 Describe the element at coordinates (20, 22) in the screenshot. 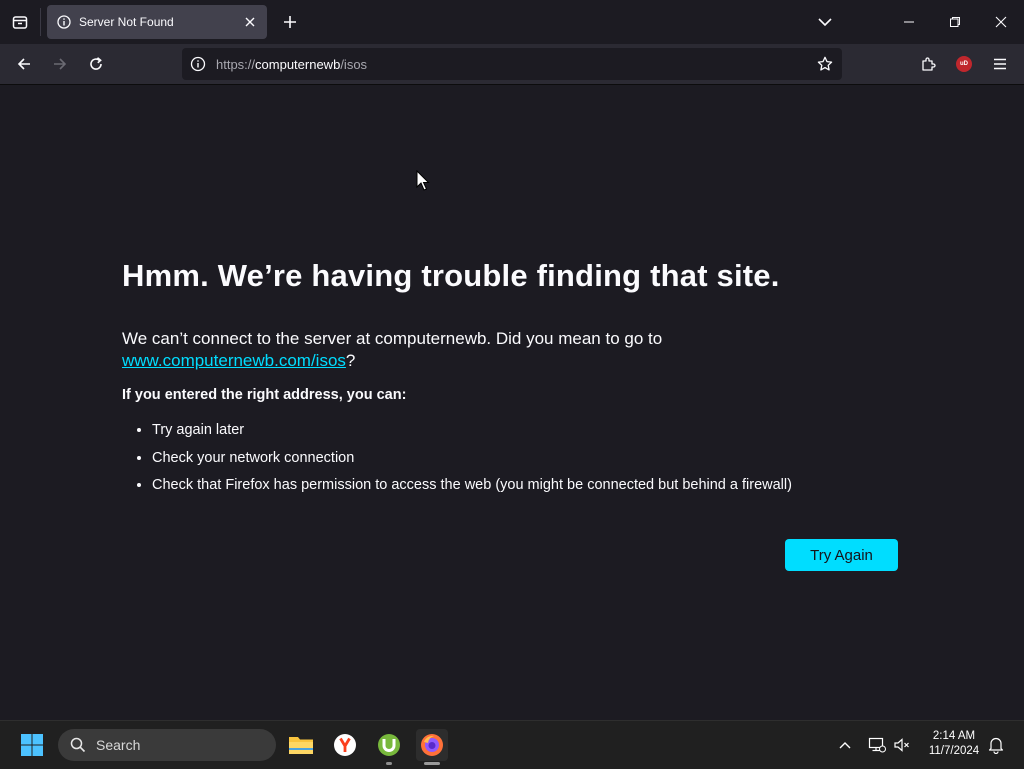

I see `tab-list-icon` at that location.